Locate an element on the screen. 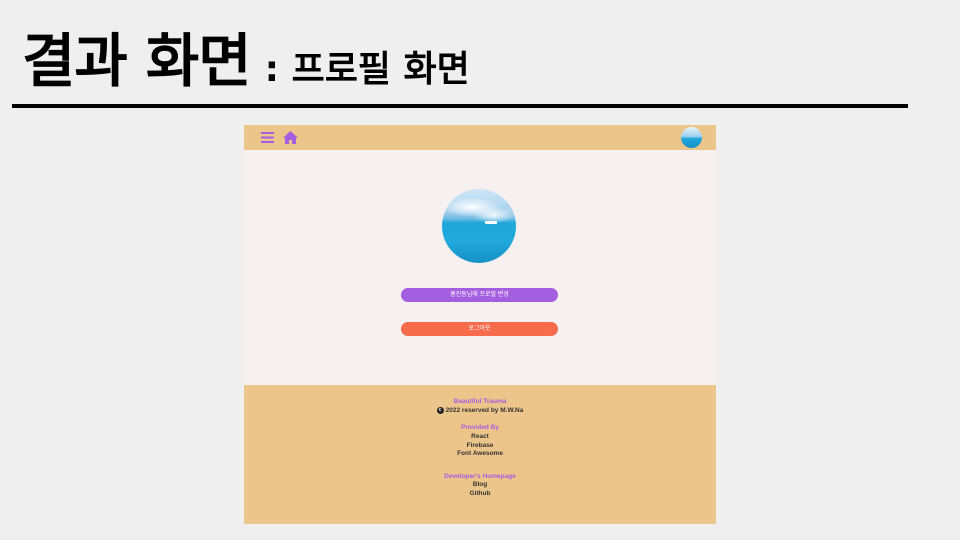 This screenshot has width=960, height=540. title-divider is located at coordinates (460, 106).